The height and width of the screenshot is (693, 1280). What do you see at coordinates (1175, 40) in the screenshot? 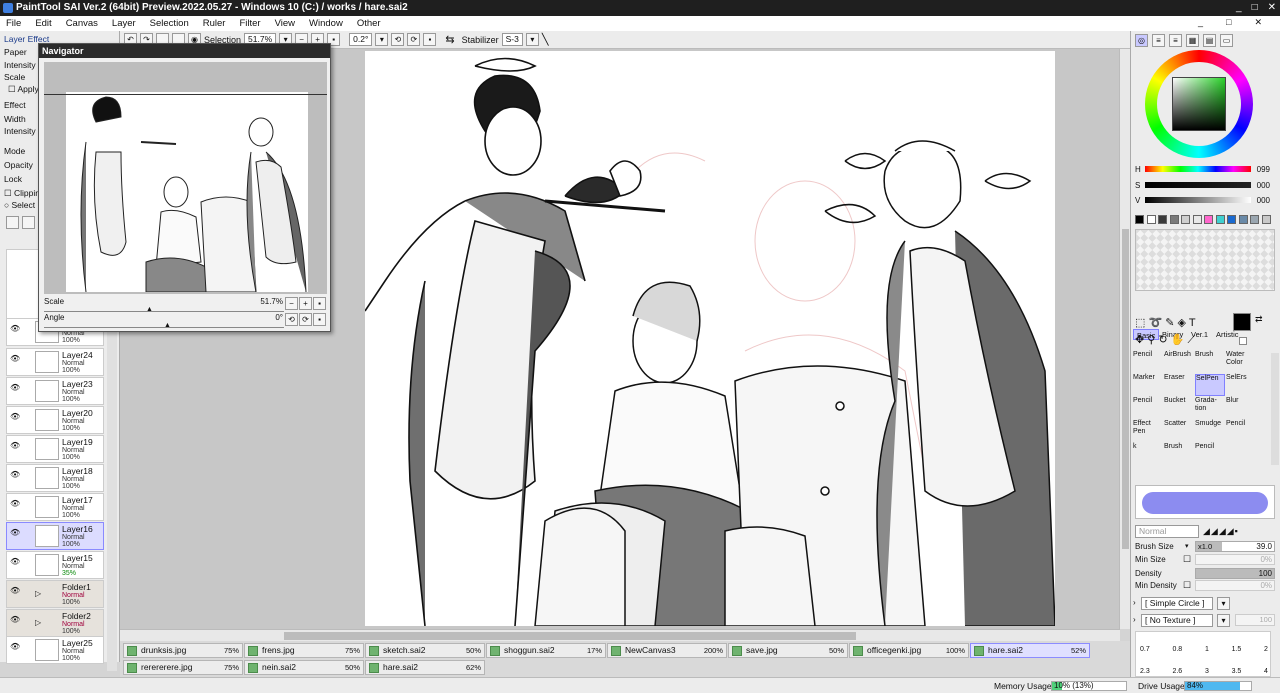
I see `hsv-slider-tab-icon: ≡` at bounding box center [1175, 40].